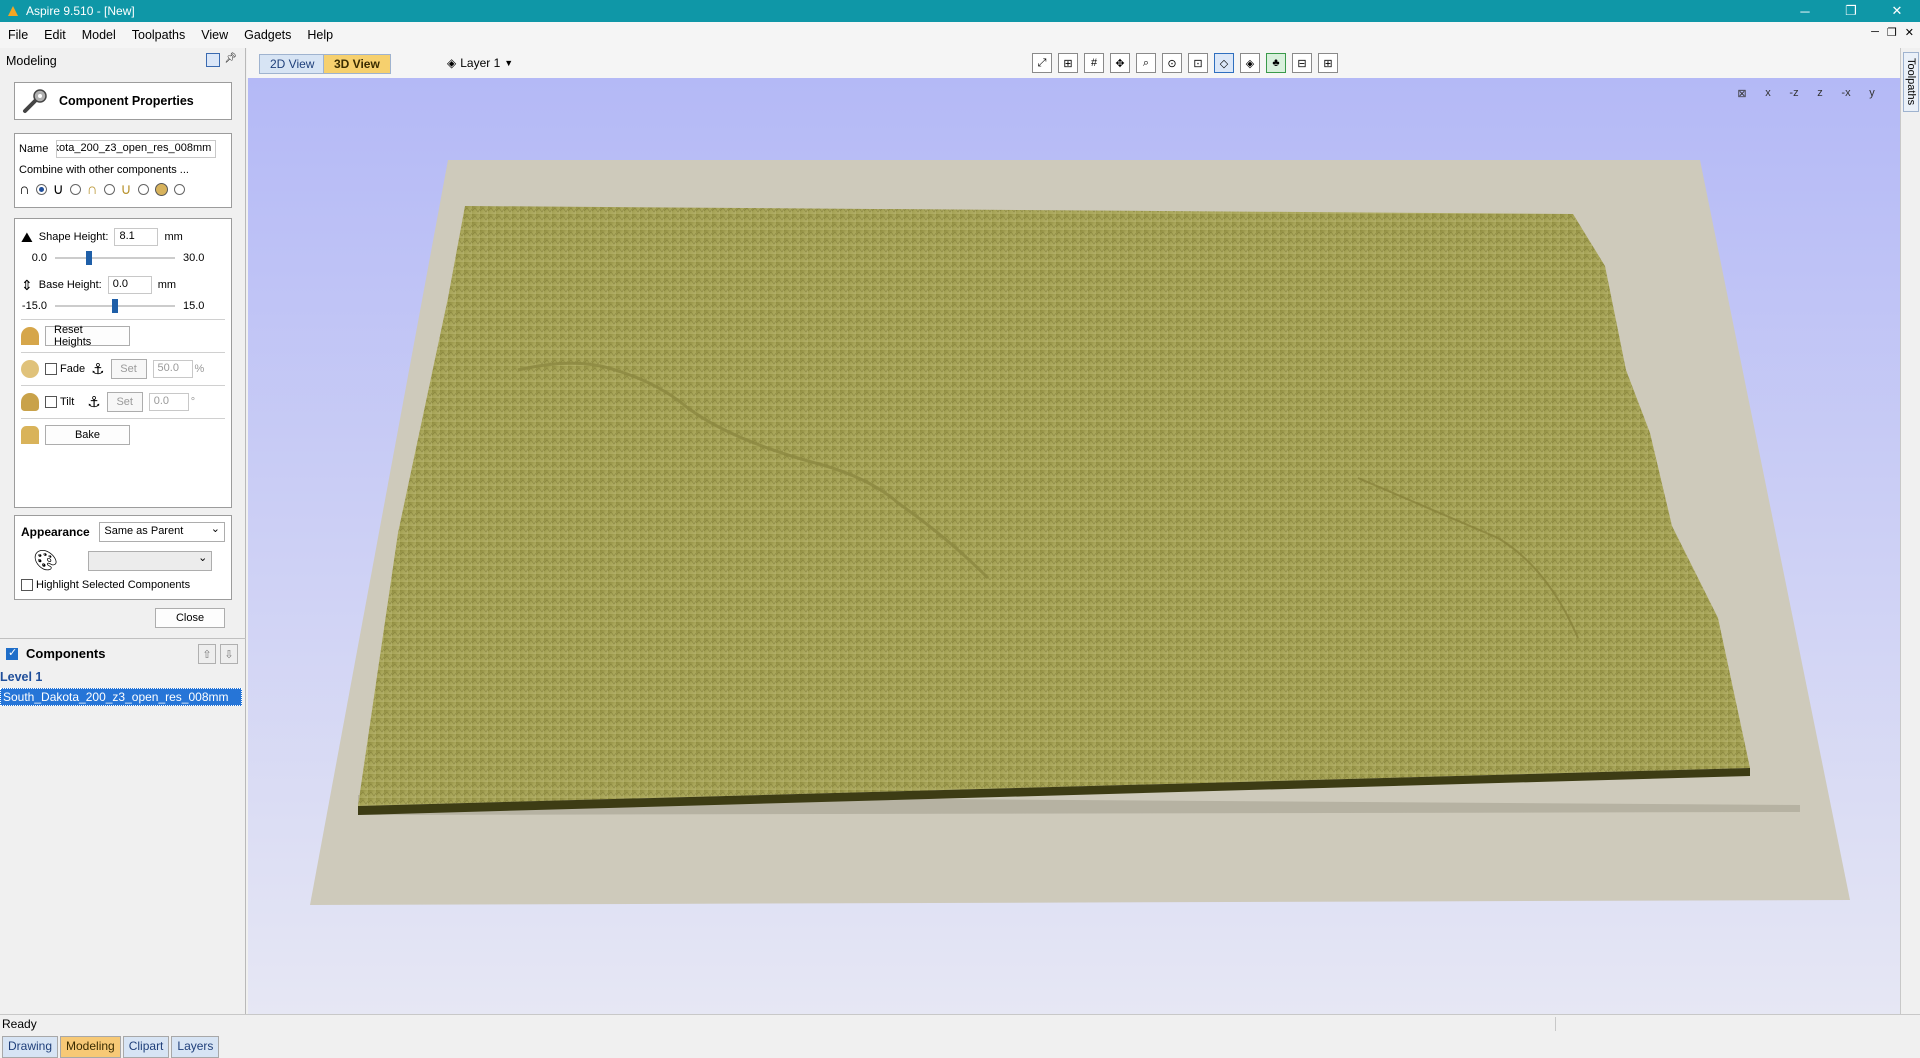 The width and height of the screenshot is (1920, 1058). Describe the element at coordinates (30, 1047) in the screenshot. I see `tab-drawing: Drawing` at that location.